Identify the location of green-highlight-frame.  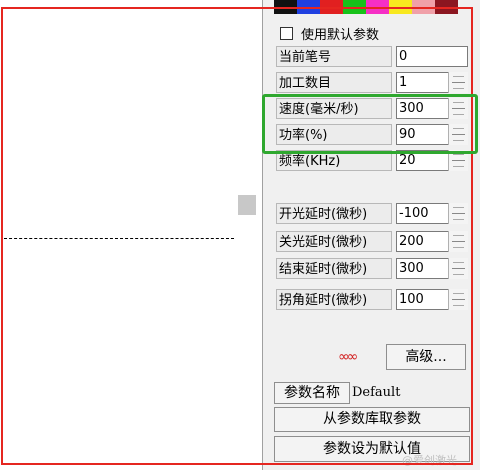
(370, 124).